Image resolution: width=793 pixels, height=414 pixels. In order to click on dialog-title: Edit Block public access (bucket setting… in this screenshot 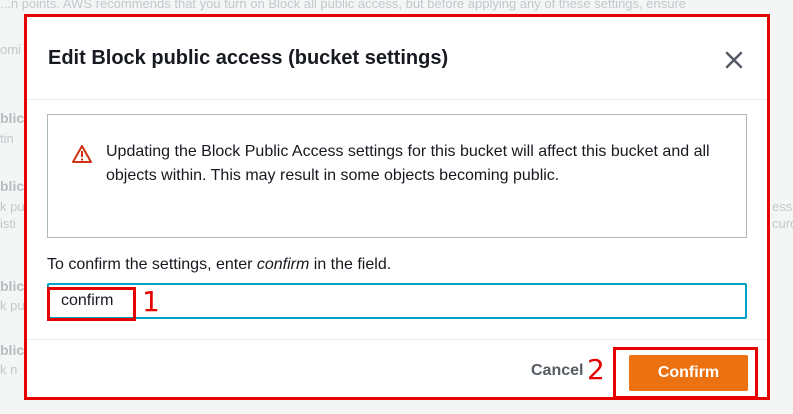, I will do `click(248, 58)`.